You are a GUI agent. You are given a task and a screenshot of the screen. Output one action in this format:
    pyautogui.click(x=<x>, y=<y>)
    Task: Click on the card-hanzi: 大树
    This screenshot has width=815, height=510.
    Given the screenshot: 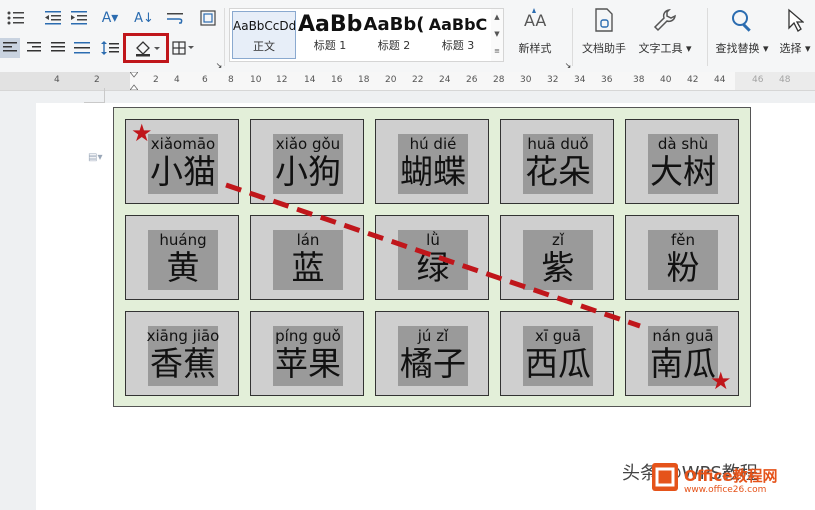 What is the action you would take?
    pyautogui.click(x=683, y=171)
    